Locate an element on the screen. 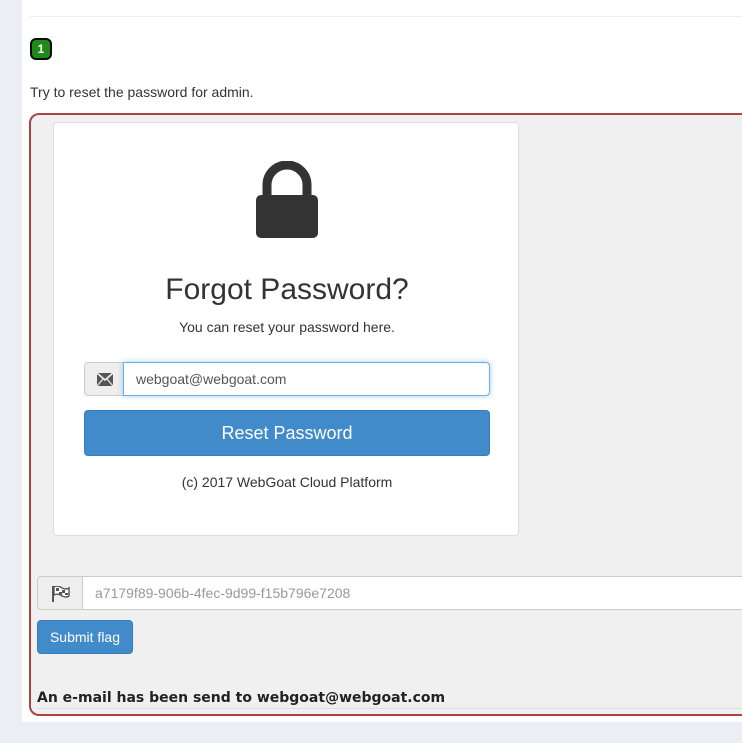 This screenshot has height=743, width=742. flag-addon is located at coordinates (60, 593).